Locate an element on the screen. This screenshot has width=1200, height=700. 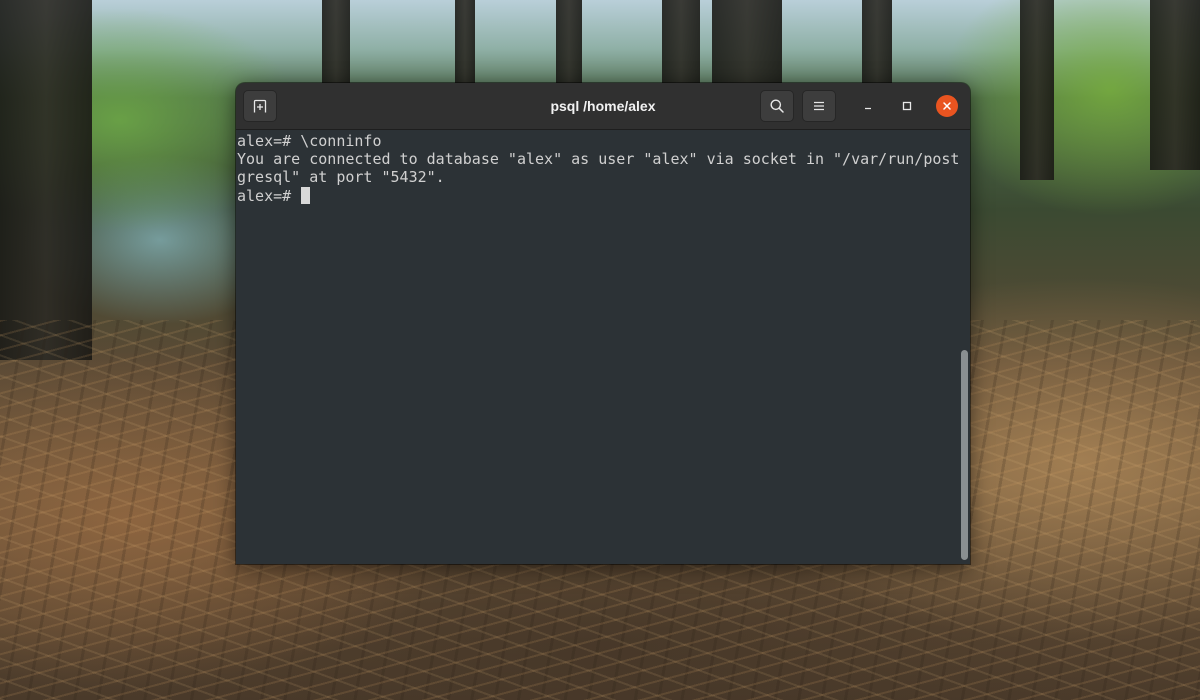
minimize-button is located at coordinates (868, 106).